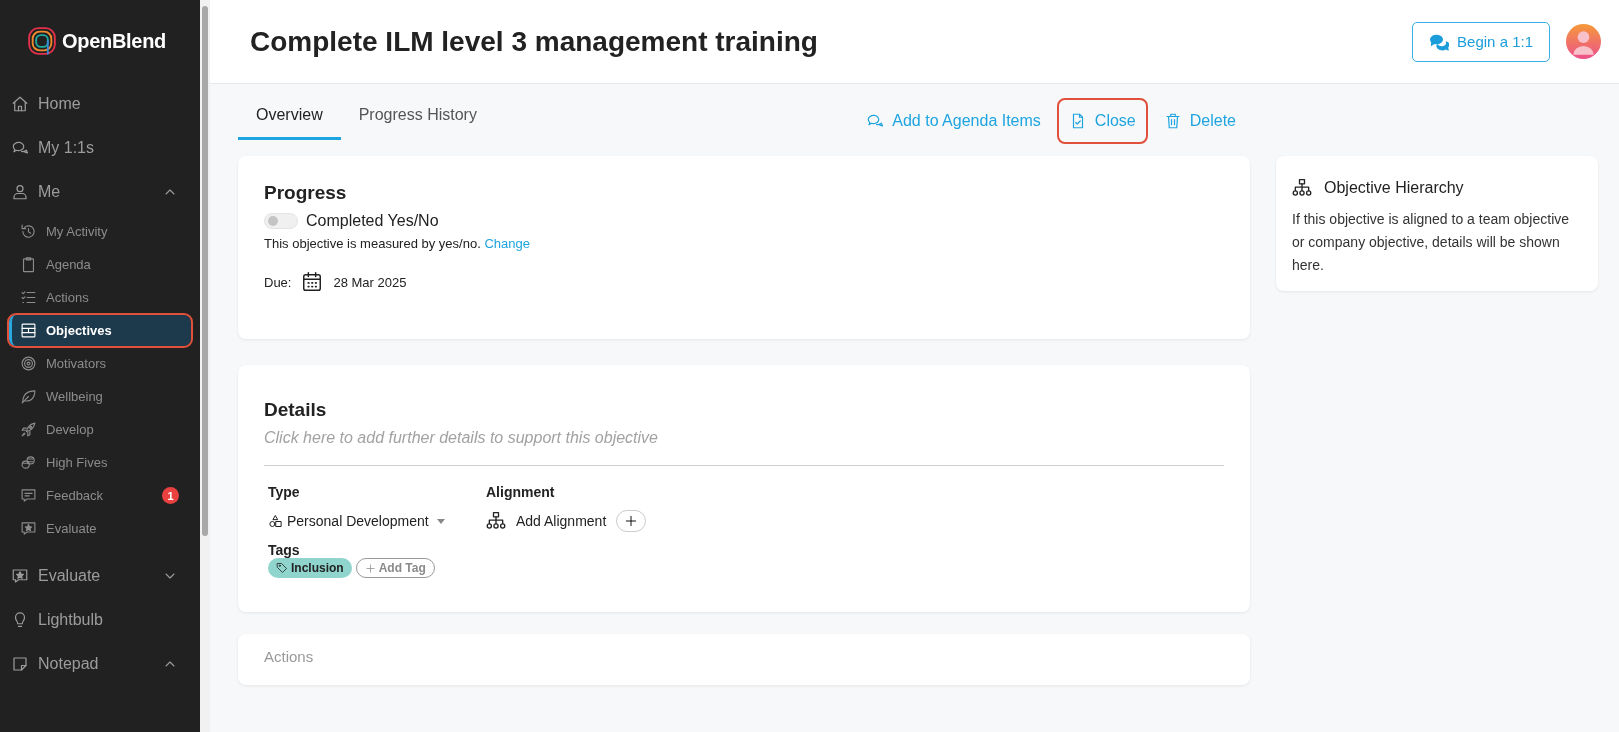 This screenshot has height=732, width=1619. Describe the element at coordinates (28, 297) in the screenshot. I see `checklist-icon` at that location.